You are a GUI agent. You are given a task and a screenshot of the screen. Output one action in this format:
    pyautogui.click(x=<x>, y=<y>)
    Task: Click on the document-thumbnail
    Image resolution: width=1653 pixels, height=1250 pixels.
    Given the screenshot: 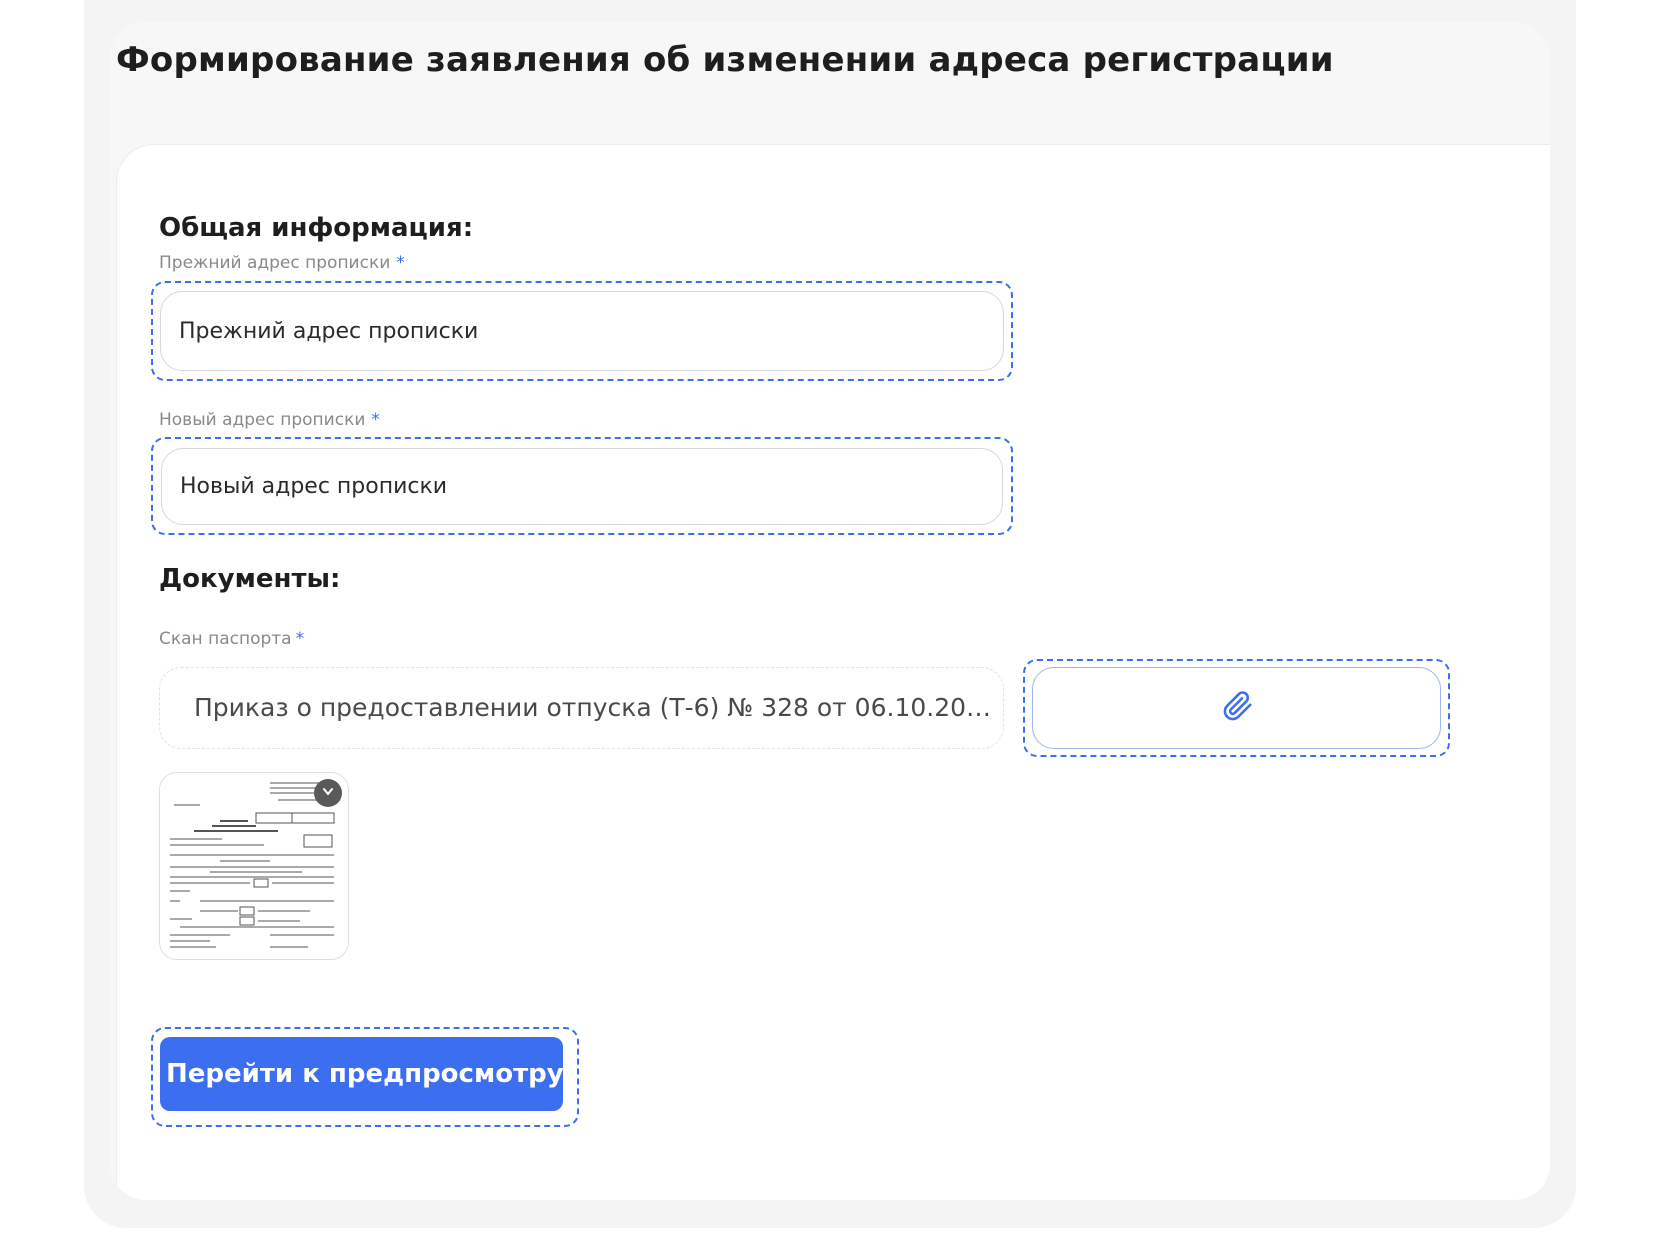 What is the action you would take?
    pyautogui.click(x=254, y=866)
    